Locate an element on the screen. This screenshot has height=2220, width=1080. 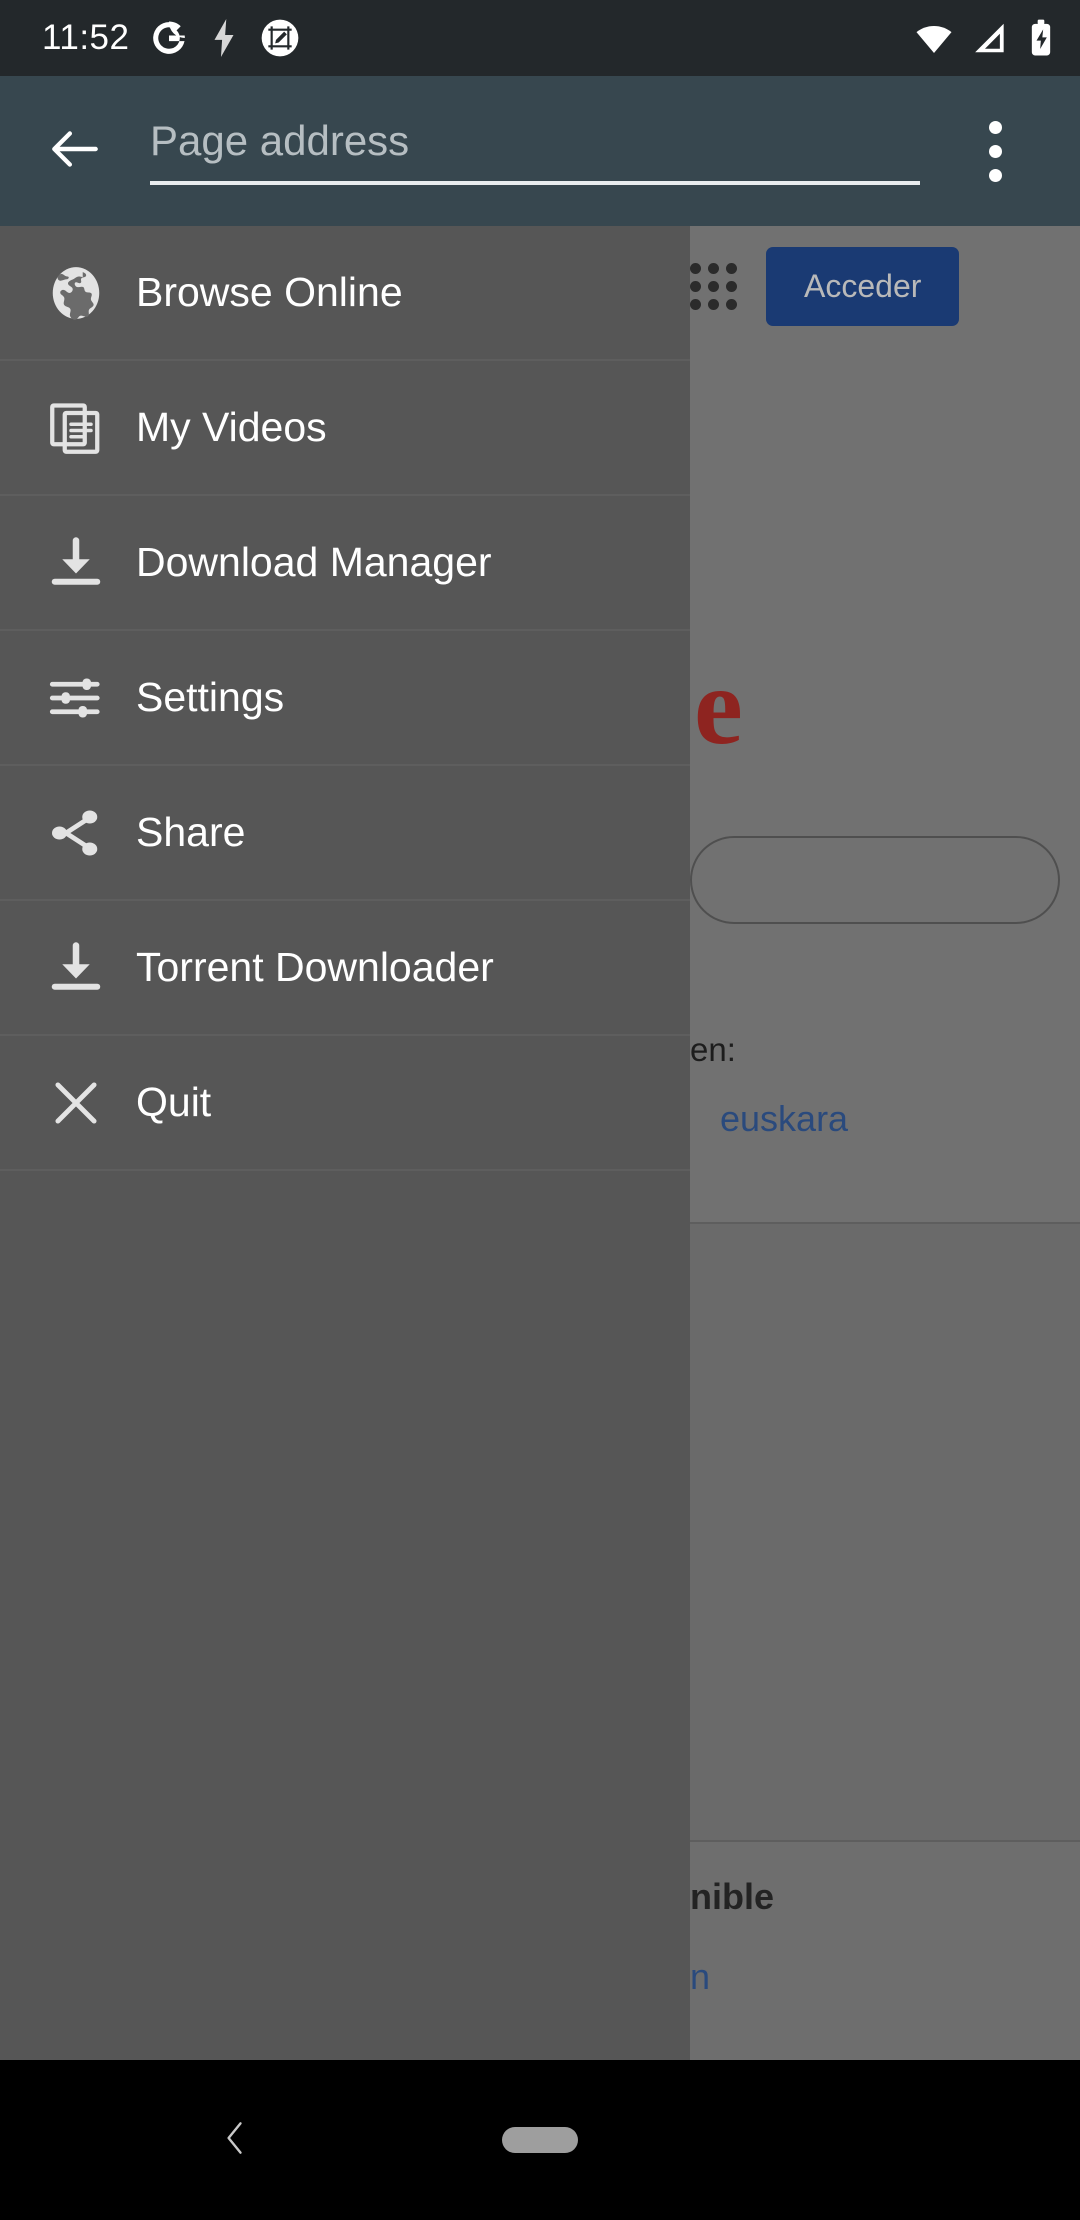
drawer-item-label: Torrent Downloader is located at coordinates (315, 967).